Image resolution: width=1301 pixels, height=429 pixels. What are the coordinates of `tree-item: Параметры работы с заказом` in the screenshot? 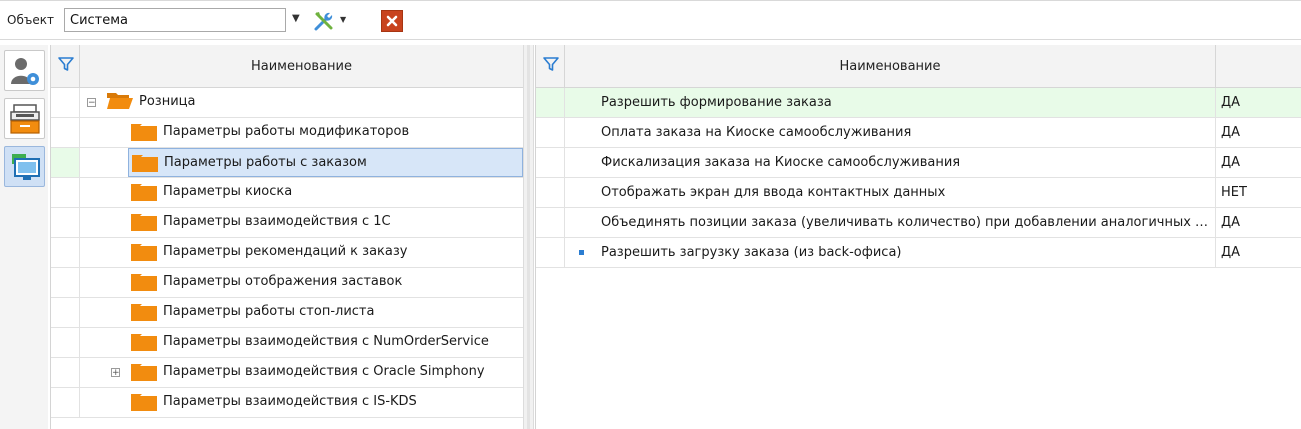 It's located at (325, 162).